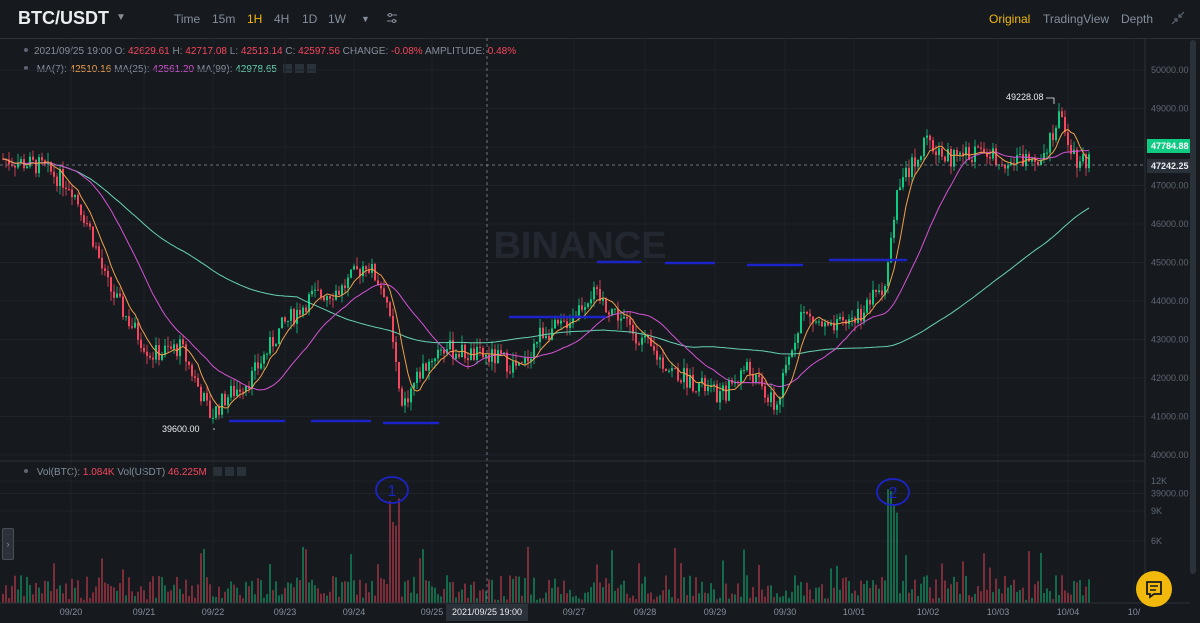  I want to click on date-tick-label: 10/, so click(1134, 612).